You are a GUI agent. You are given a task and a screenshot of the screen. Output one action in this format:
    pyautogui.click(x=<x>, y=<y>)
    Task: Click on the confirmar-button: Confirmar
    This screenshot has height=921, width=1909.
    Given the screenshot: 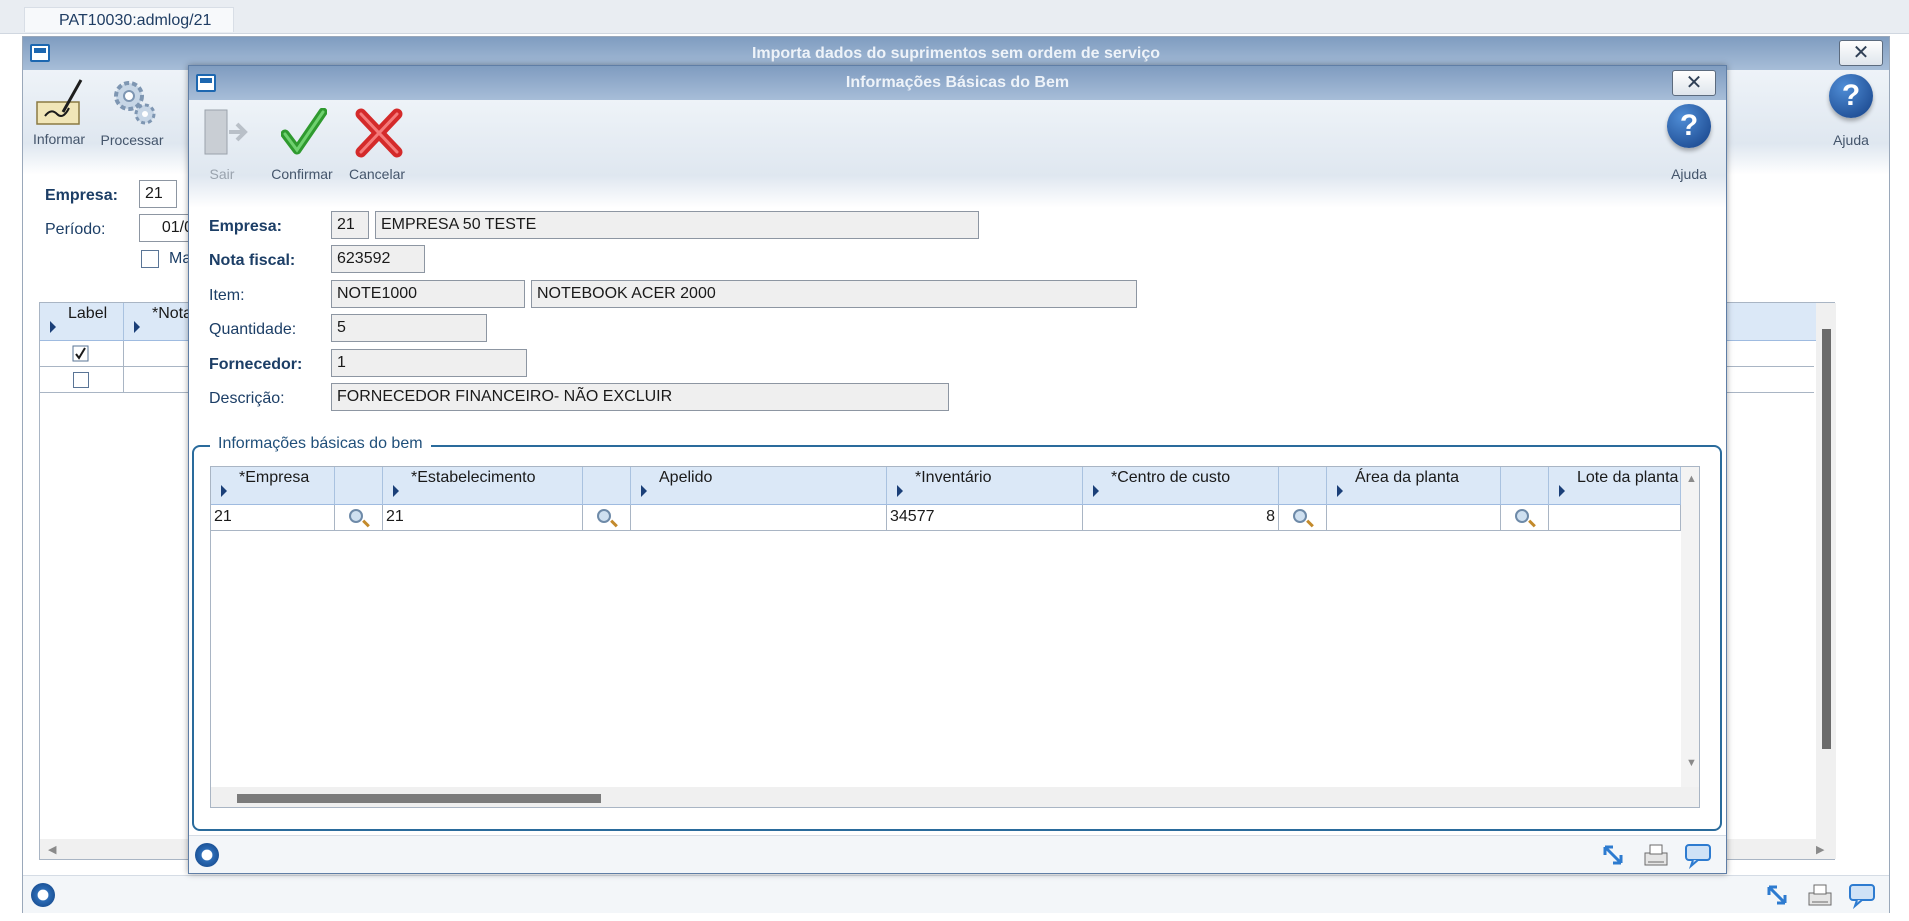 What is the action you would take?
    pyautogui.click(x=302, y=144)
    